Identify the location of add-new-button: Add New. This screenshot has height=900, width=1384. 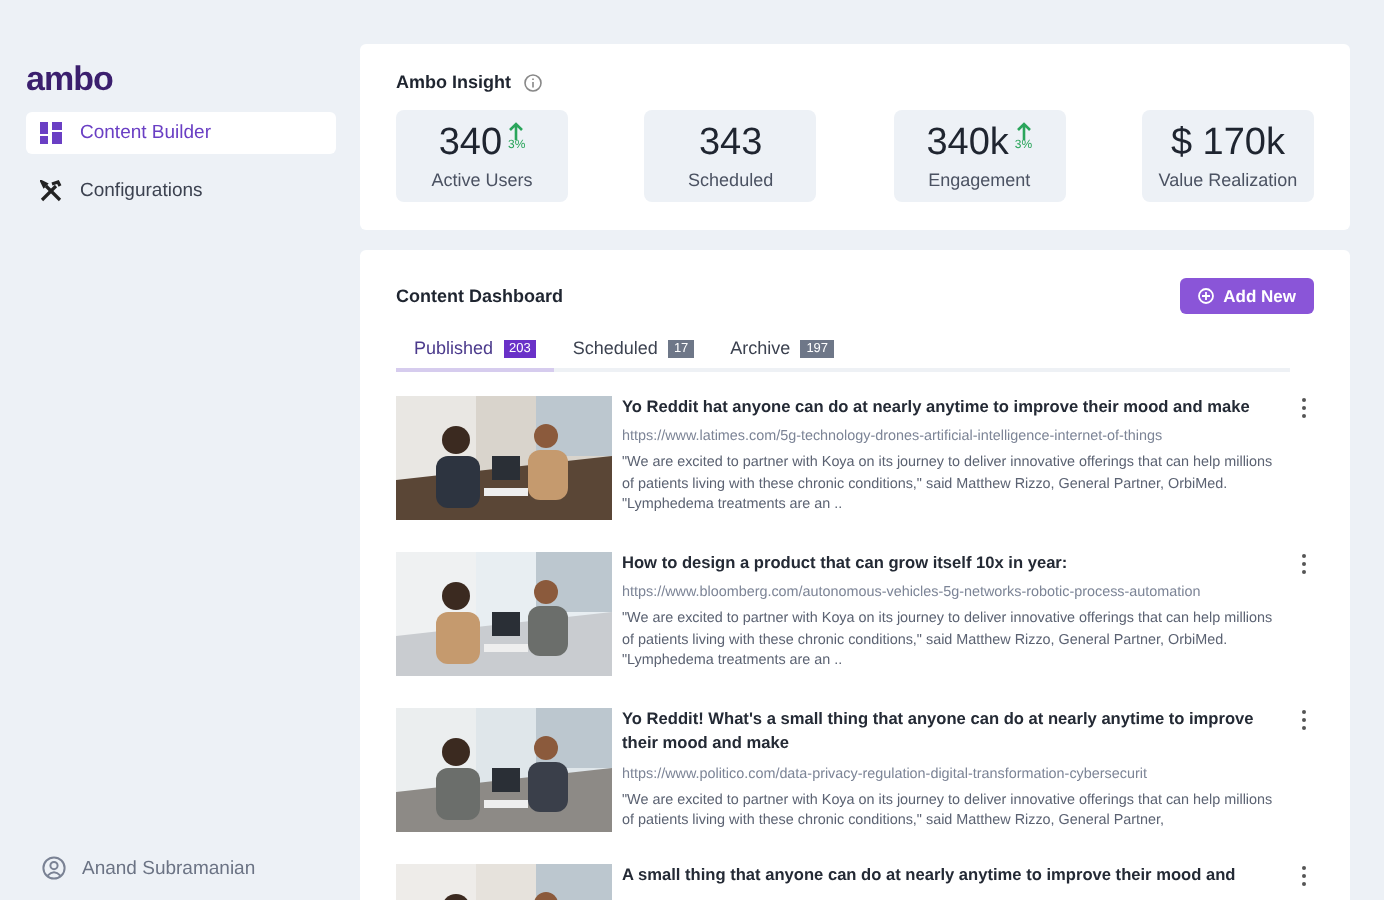
(1246, 296).